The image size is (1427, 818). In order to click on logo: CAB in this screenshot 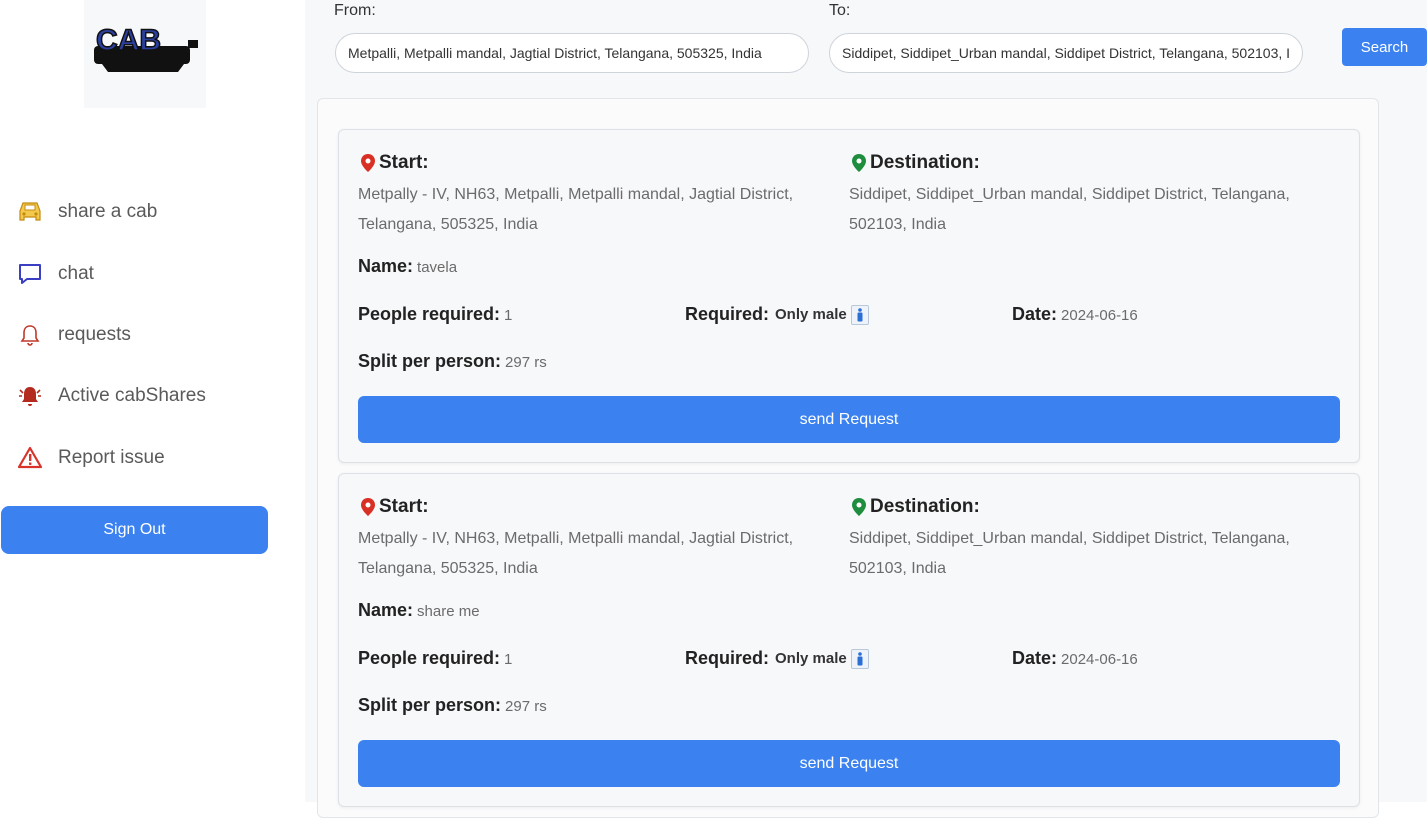, I will do `click(145, 54)`.